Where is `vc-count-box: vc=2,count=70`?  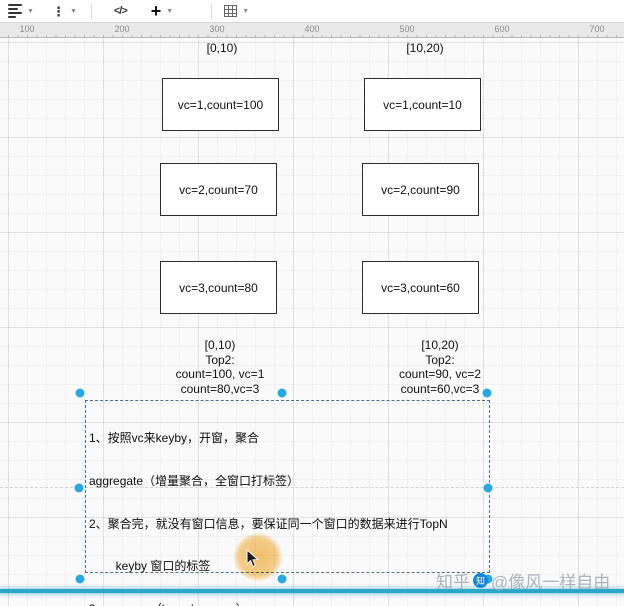 vc-count-box: vc=2,count=70 is located at coordinates (218, 189).